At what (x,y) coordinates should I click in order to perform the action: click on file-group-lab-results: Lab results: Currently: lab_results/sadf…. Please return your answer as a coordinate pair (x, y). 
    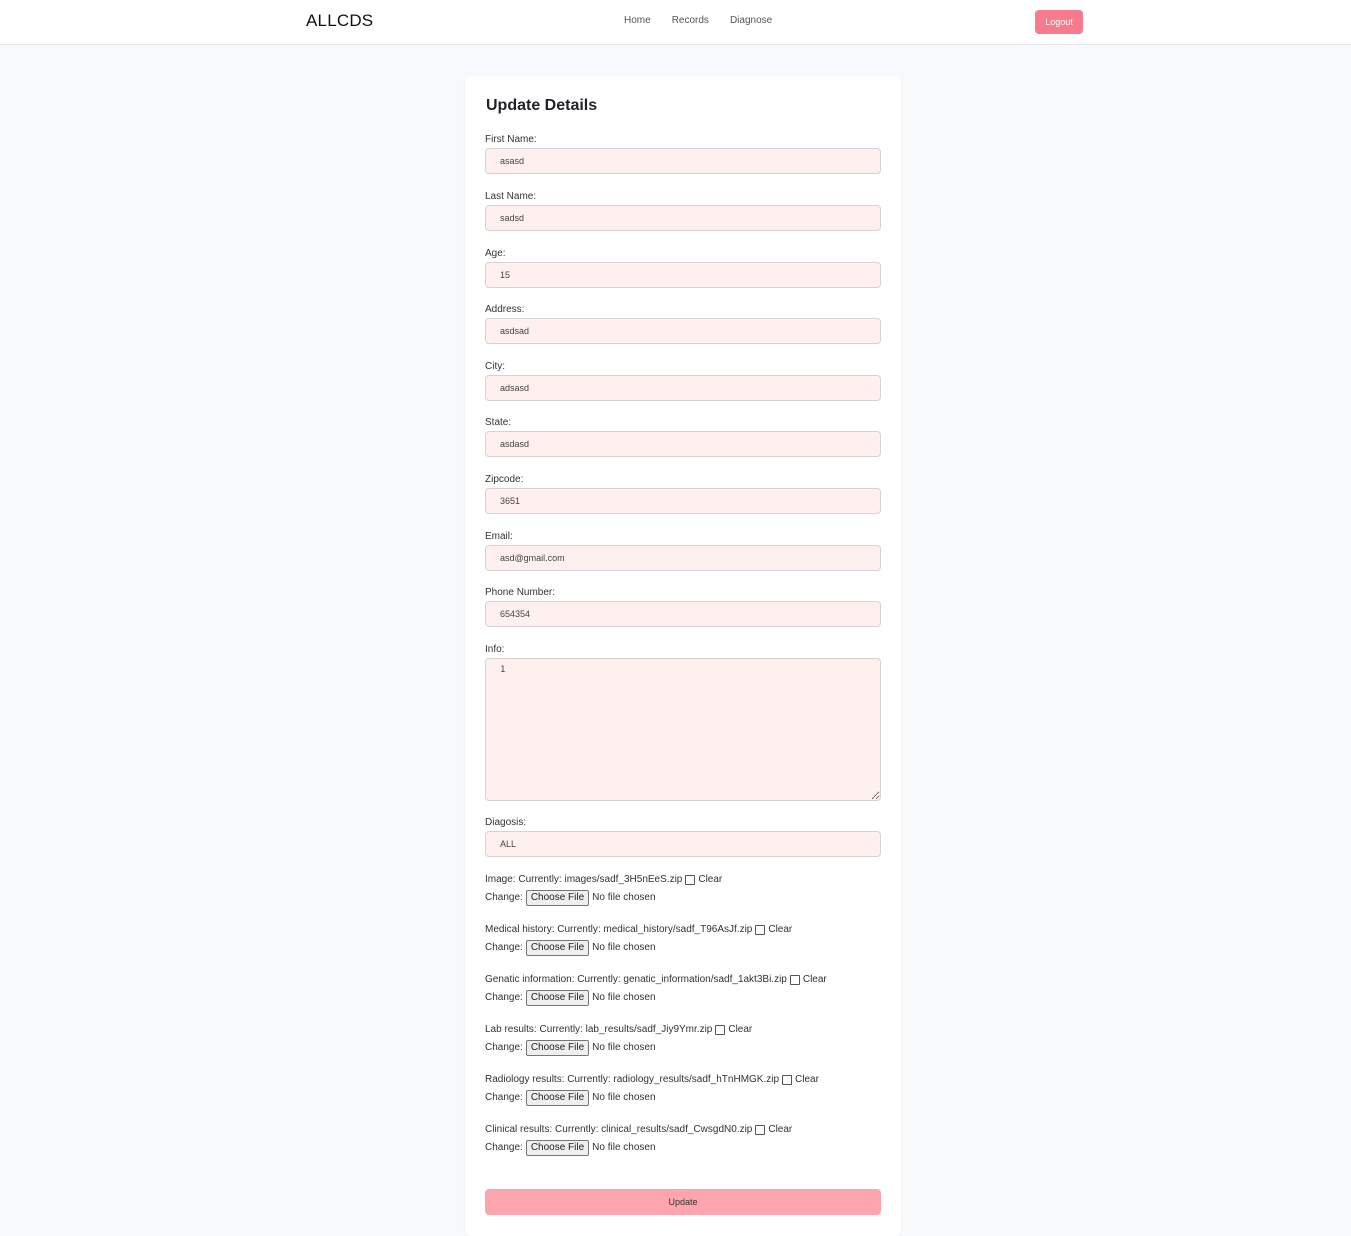
    Looking at the image, I should click on (683, 1039).